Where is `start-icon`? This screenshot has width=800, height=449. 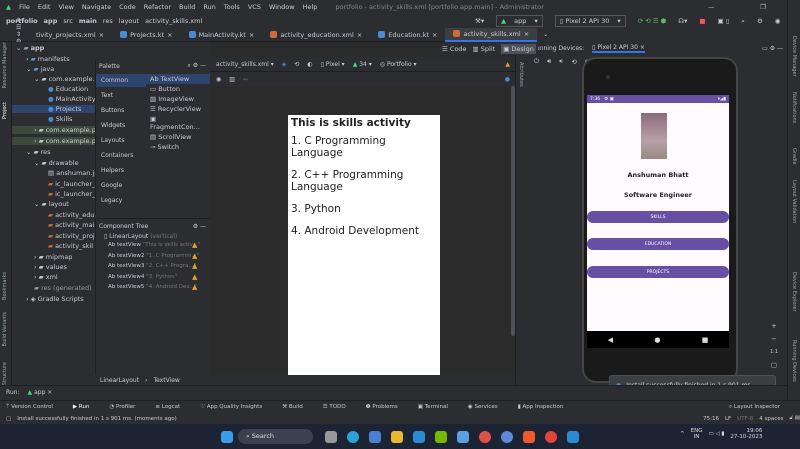
start-icon is located at coordinates (227, 436).